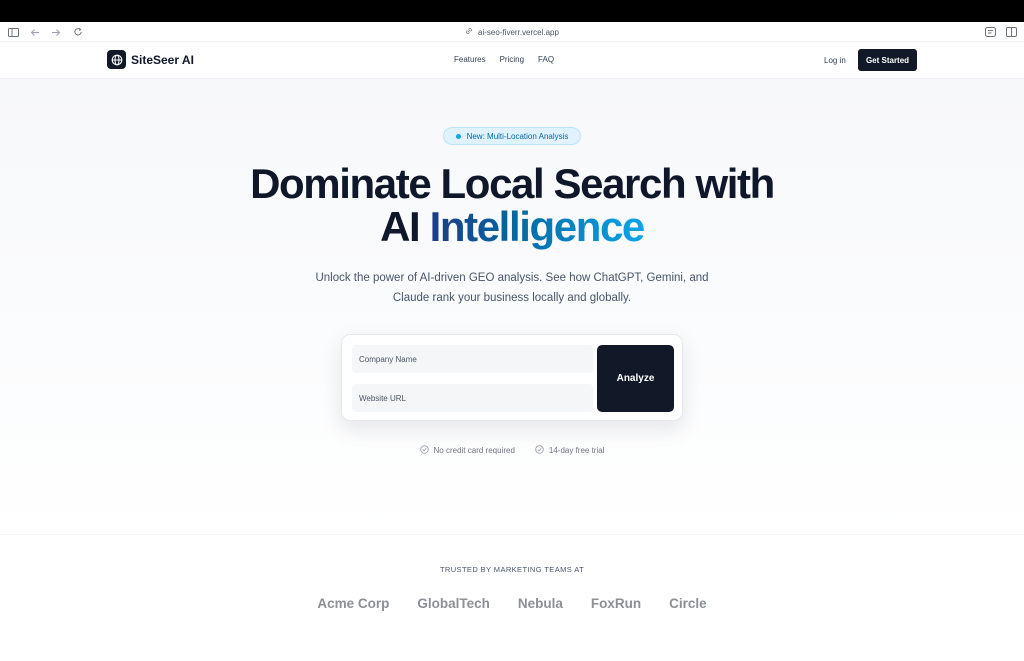 The height and width of the screenshot is (661, 1024). What do you see at coordinates (162, 59) in the screenshot?
I see `brand-name: SiteSeer AI` at bounding box center [162, 59].